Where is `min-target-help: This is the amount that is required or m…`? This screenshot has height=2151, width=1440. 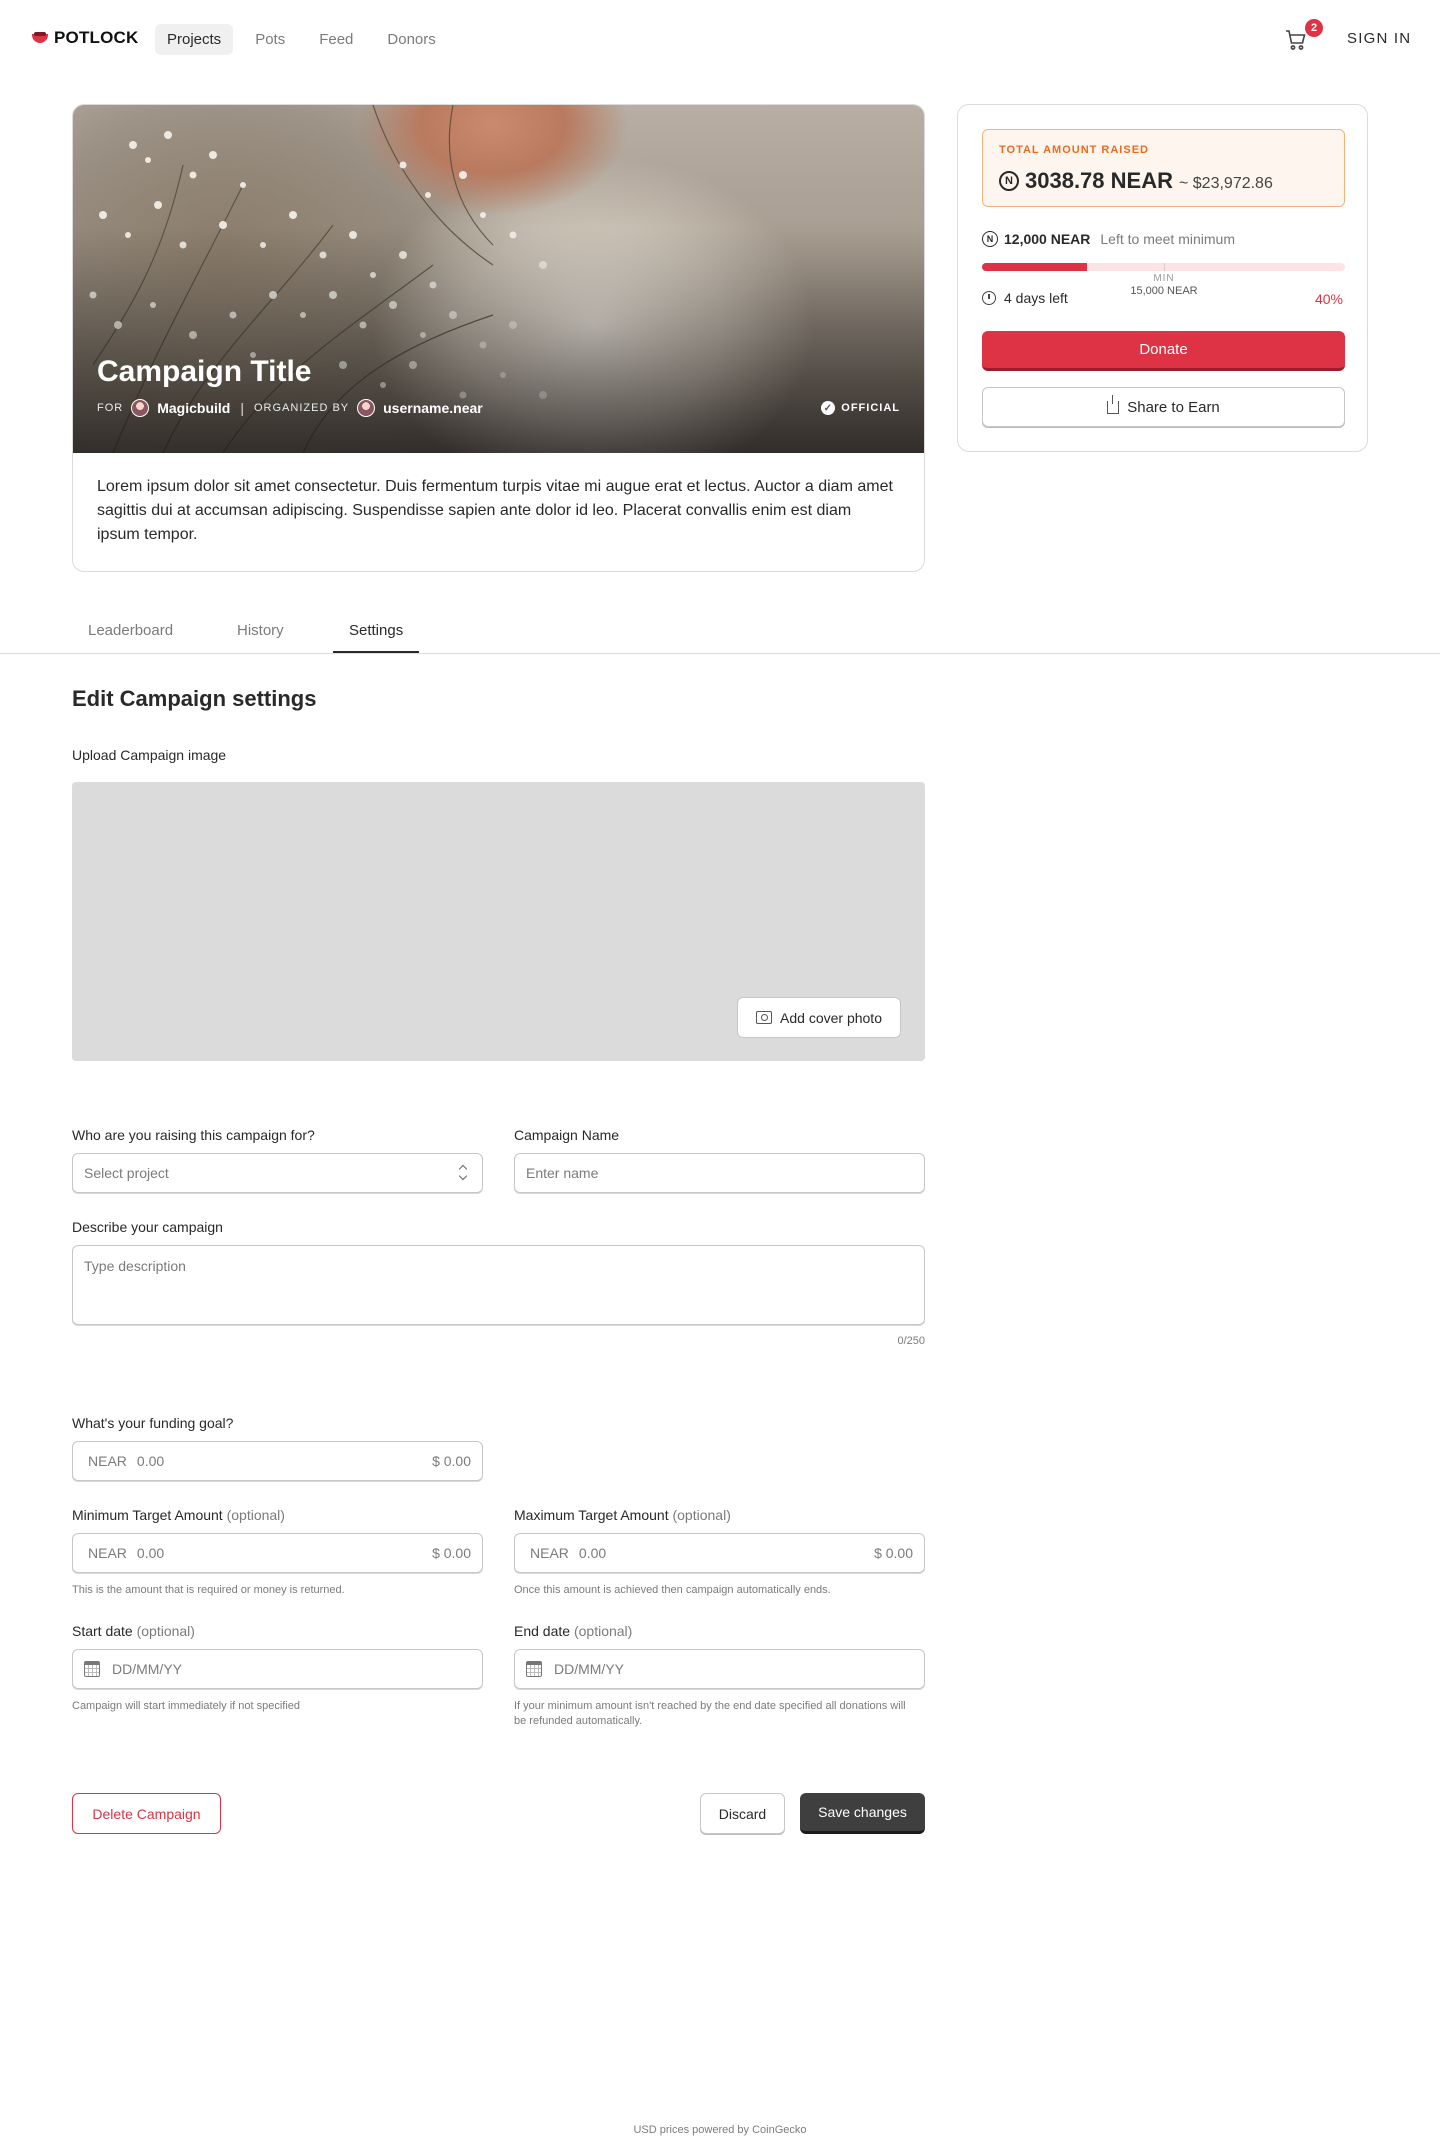 min-target-help: This is the amount that is required or m… is located at coordinates (208, 1590).